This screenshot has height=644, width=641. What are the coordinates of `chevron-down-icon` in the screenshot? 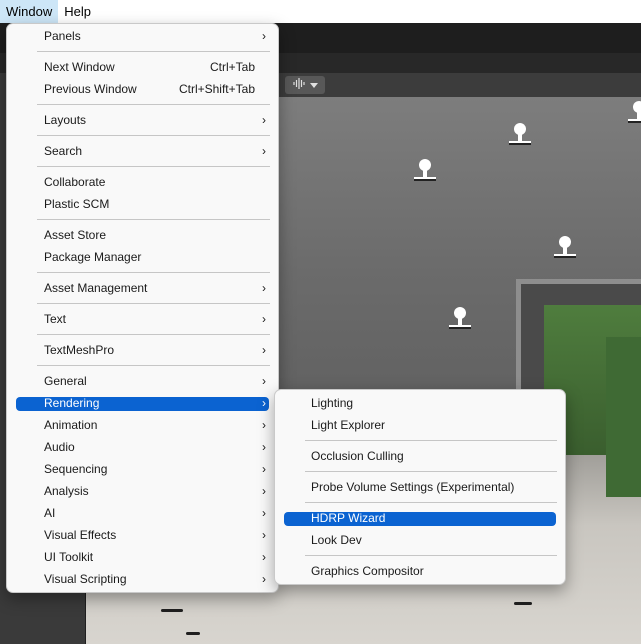 It's located at (313, 85).